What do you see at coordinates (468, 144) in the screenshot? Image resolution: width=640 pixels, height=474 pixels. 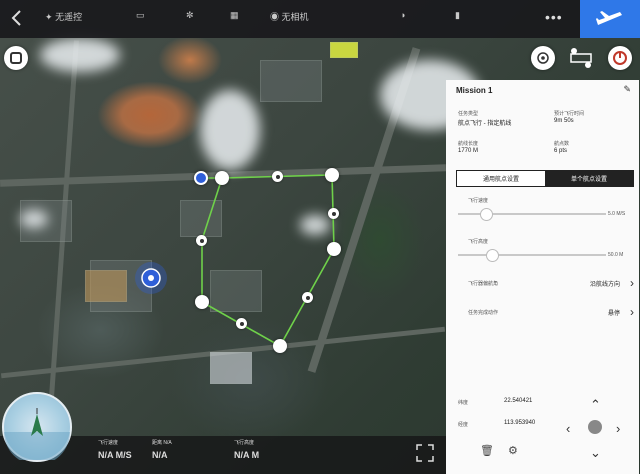 I see `route-length-label: 航线长度` at bounding box center [468, 144].